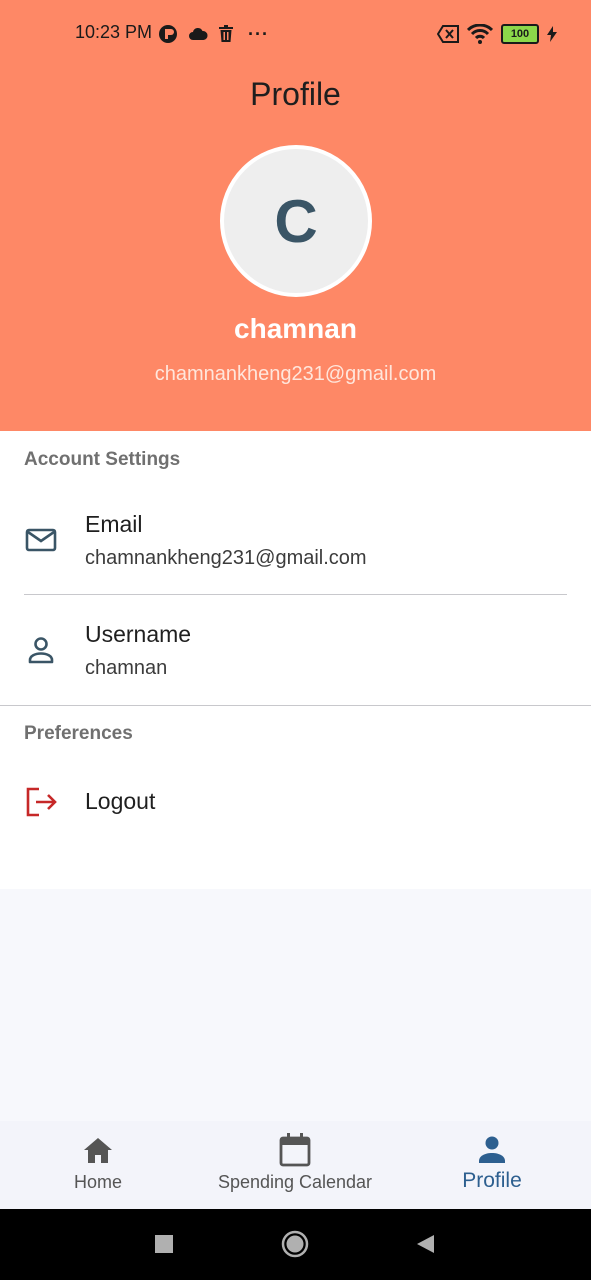 The height and width of the screenshot is (1280, 591). I want to click on person-icon, so click(492, 1149).